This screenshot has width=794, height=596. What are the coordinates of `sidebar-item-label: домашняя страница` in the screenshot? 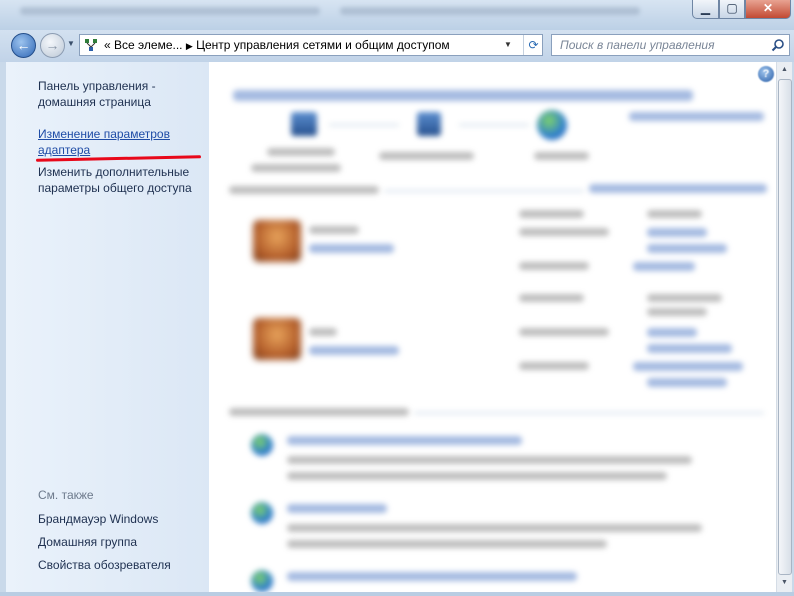 It's located at (94, 102).